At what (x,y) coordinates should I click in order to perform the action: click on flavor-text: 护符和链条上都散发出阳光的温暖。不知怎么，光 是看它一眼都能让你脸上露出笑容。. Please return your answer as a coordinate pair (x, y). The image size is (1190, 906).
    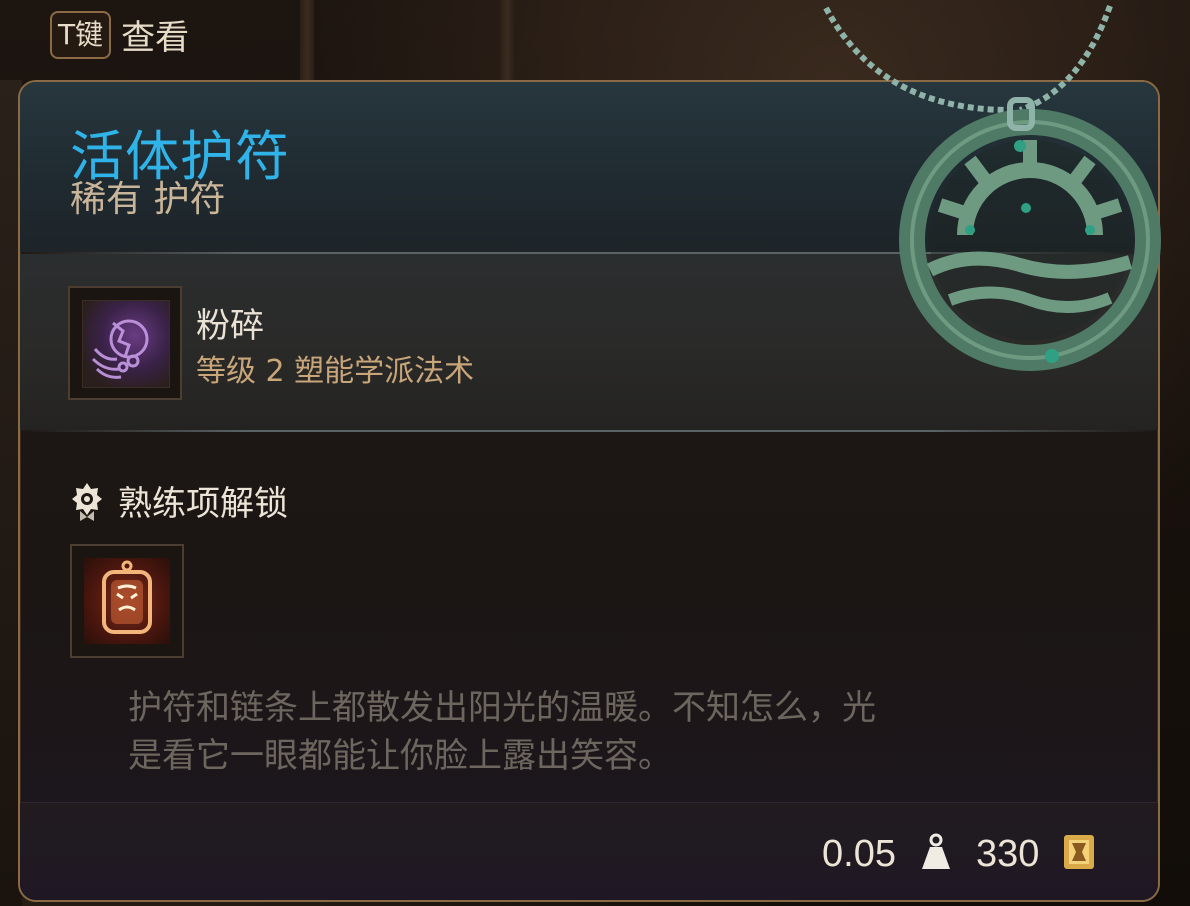
    Looking at the image, I should click on (598, 732).